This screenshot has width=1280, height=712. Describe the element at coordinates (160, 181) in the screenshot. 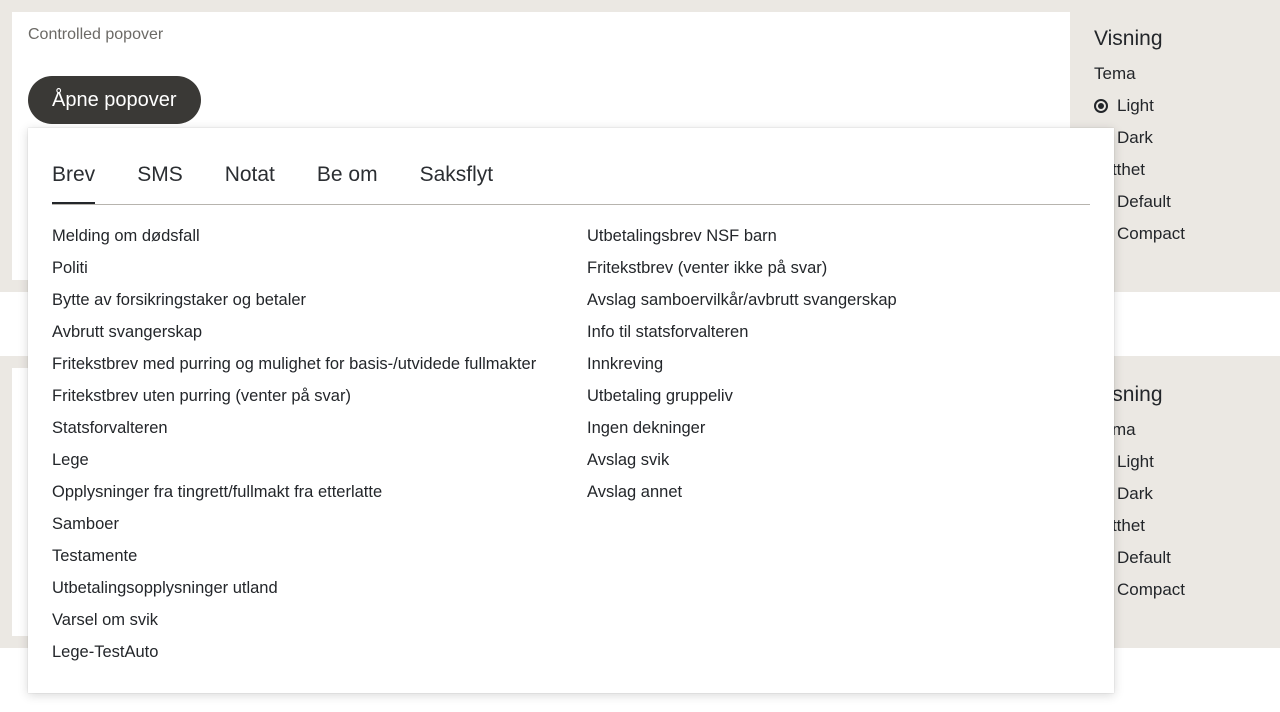

I see `tab-sms: SMS` at that location.